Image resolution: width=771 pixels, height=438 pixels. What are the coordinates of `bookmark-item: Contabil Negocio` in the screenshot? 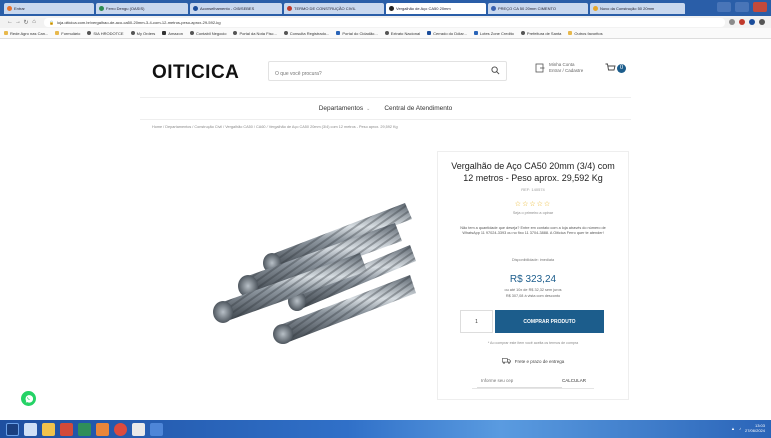 It's located at (207, 33).